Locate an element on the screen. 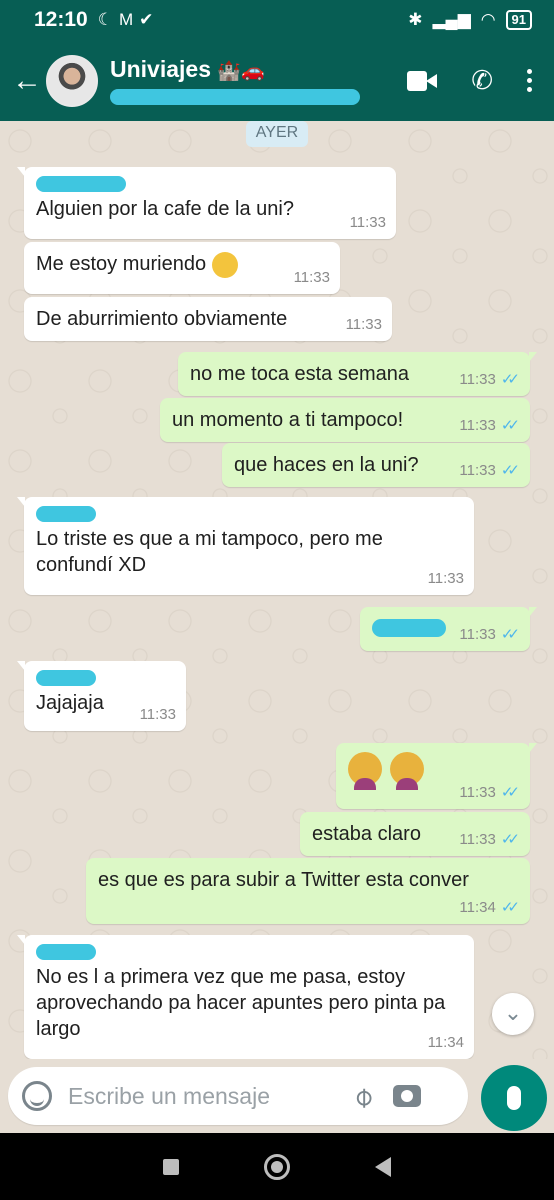  chat-title: Univiajes 🏰🚗 is located at coordinates (245, 69).